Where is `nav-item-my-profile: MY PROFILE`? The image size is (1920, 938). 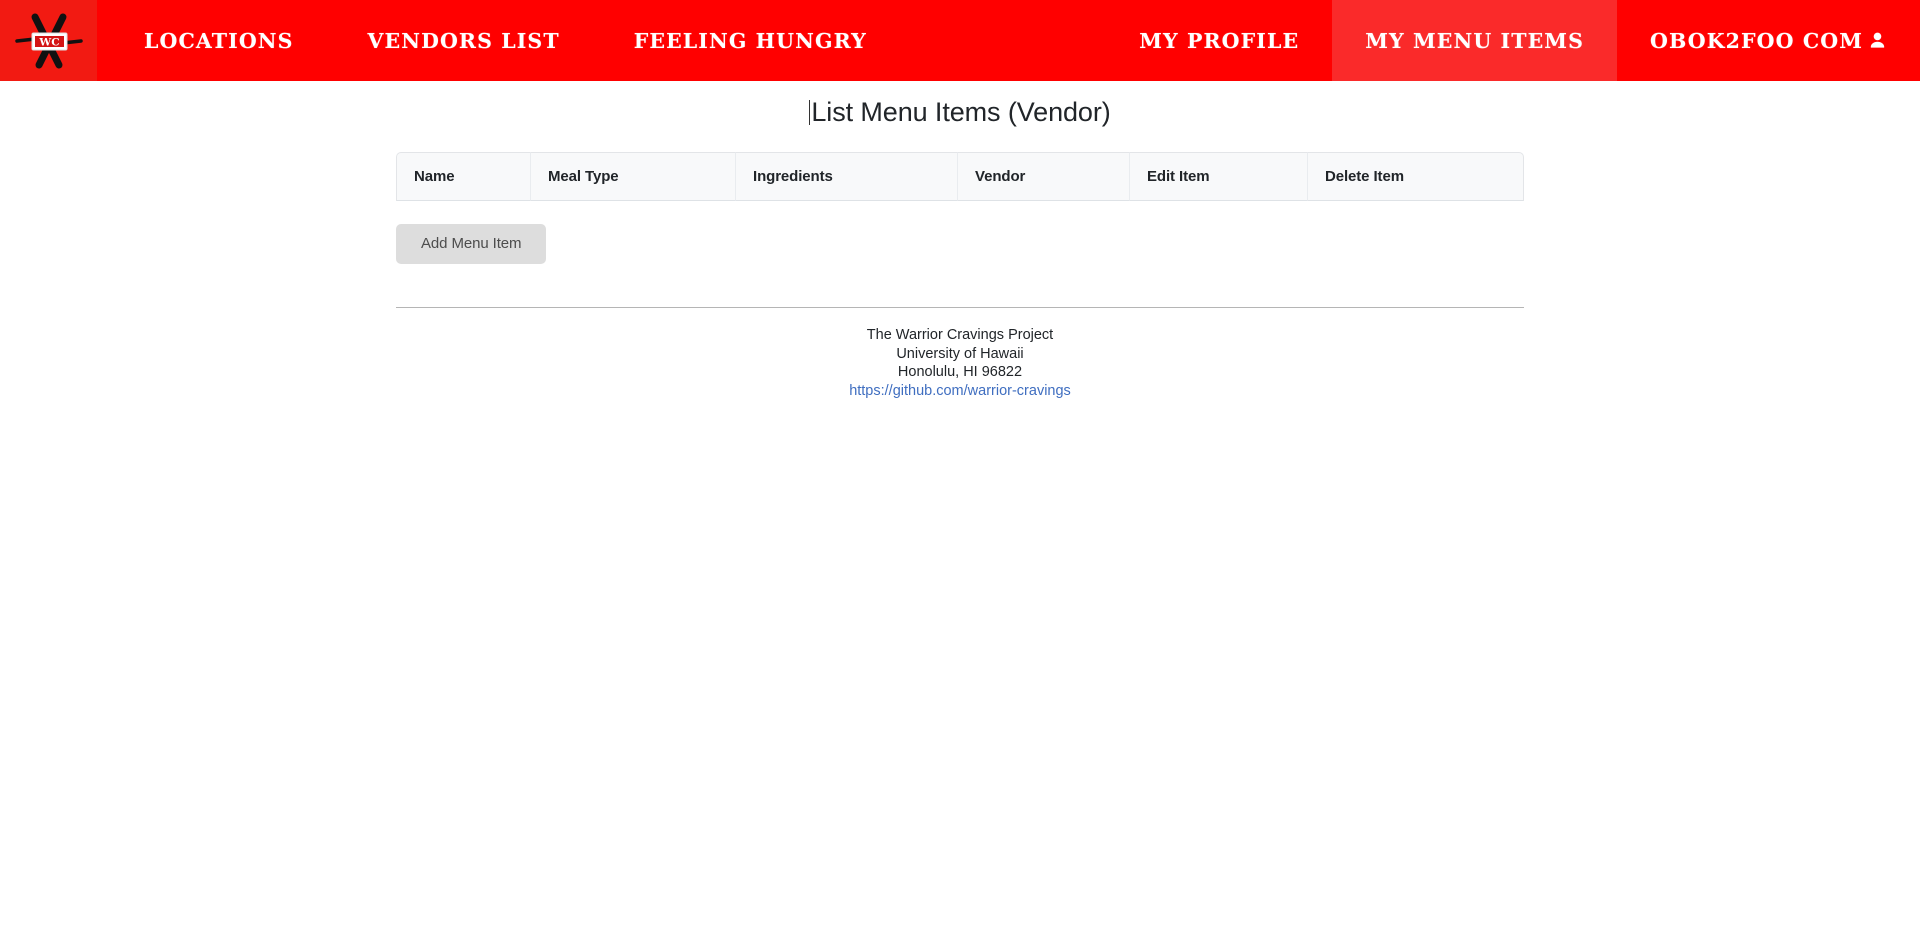 nav-item-my-profile: MY PROFILE is located at coordinates (1219, 40).